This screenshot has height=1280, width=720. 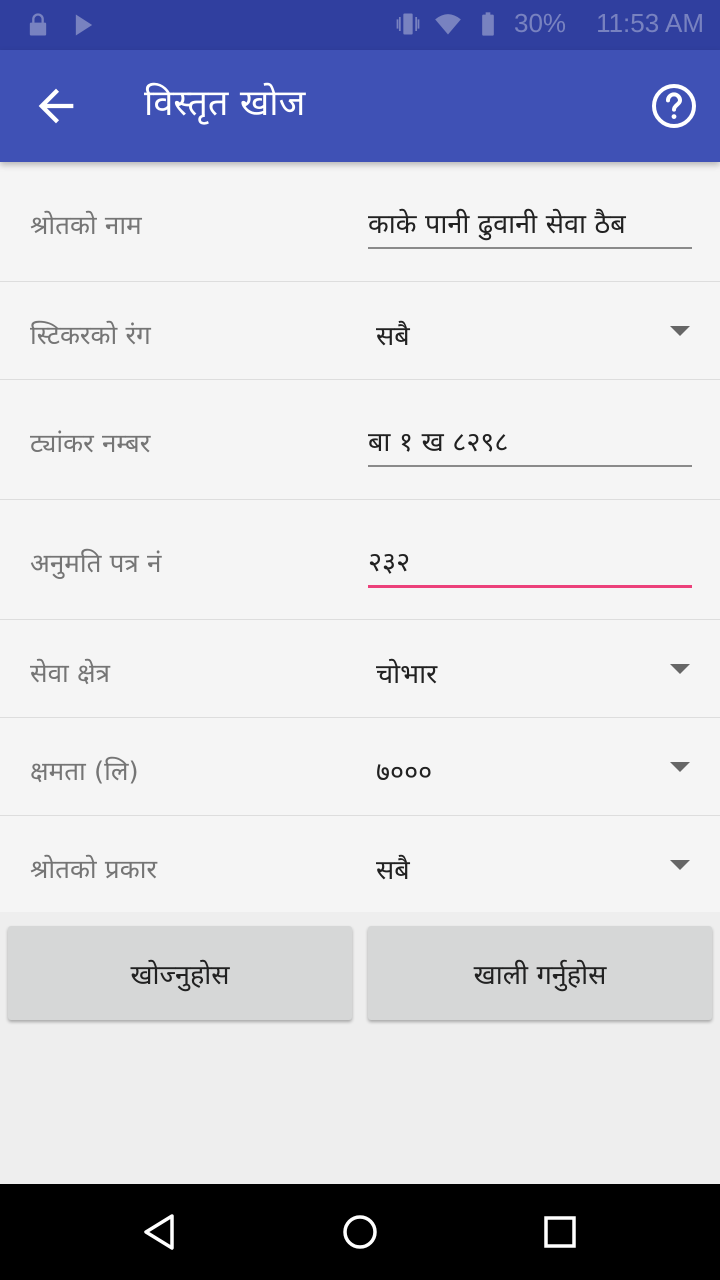 What do you see at coordinates (56, 106) in the screenshot?
I see `arrow-back-icon` at bounding box center [56, 106].